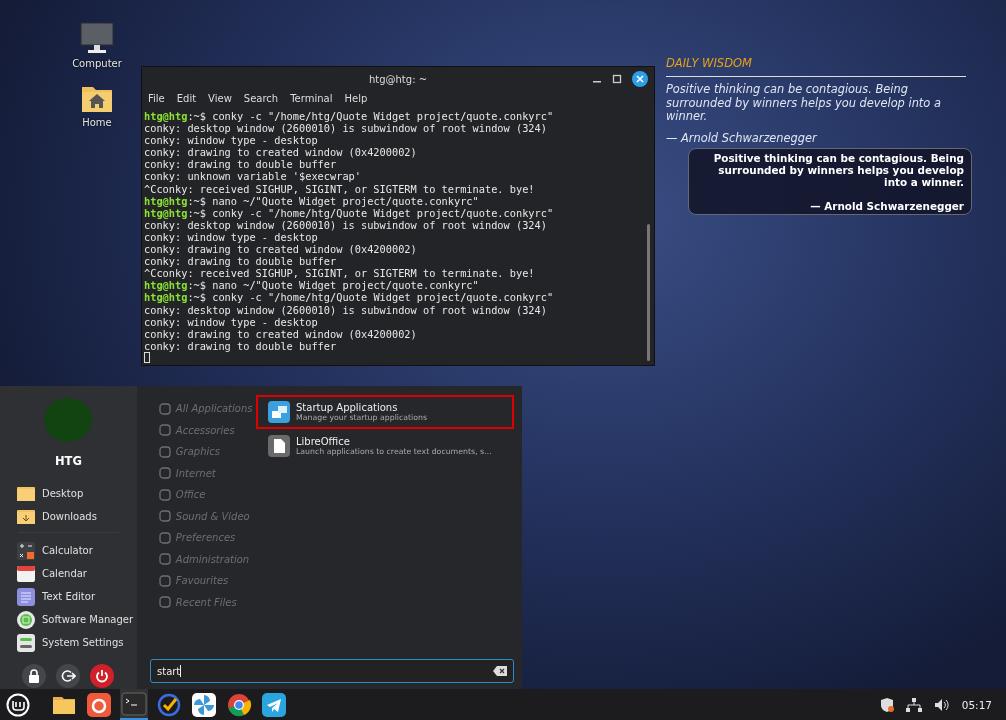 The width and height of the screenshot is (1006, 720). What do you see at coordinates (99, 704) in the screenshot?
I see `browser-icon` at bounding box center [99, 704].